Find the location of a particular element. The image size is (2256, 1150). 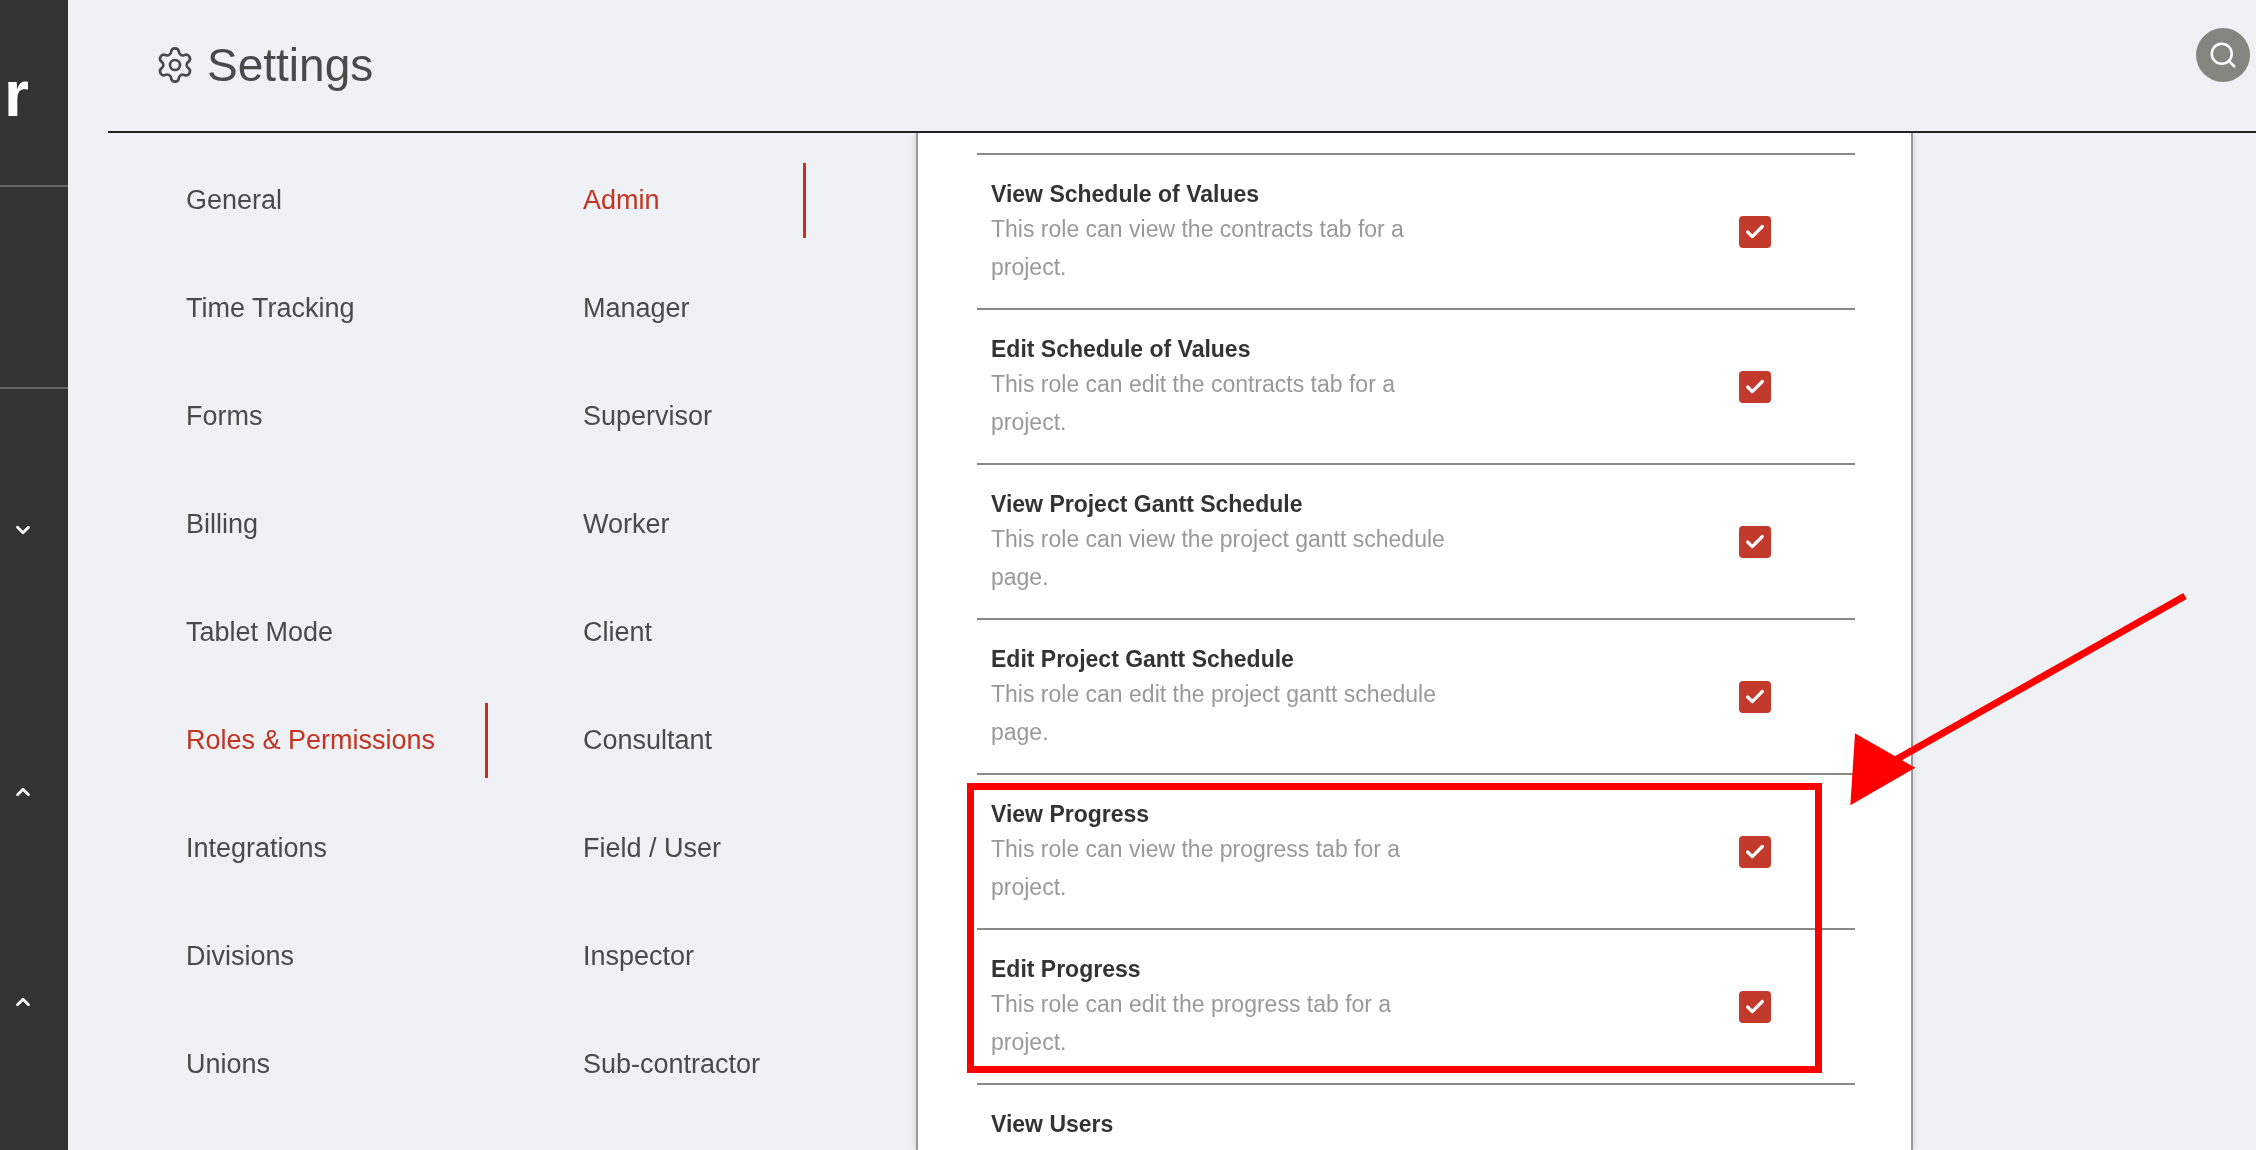

permission-title: View Schedule of Values is located at coordinates (1125, 194).